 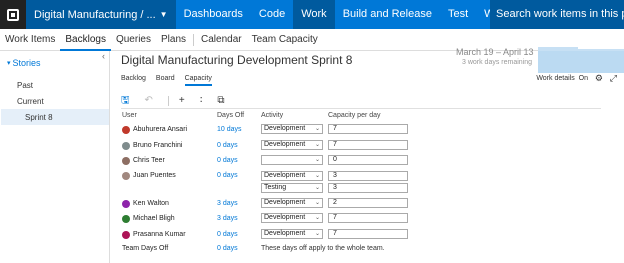 I want to click on work-details-toggle: Work details On, so click(x=562, y=78).